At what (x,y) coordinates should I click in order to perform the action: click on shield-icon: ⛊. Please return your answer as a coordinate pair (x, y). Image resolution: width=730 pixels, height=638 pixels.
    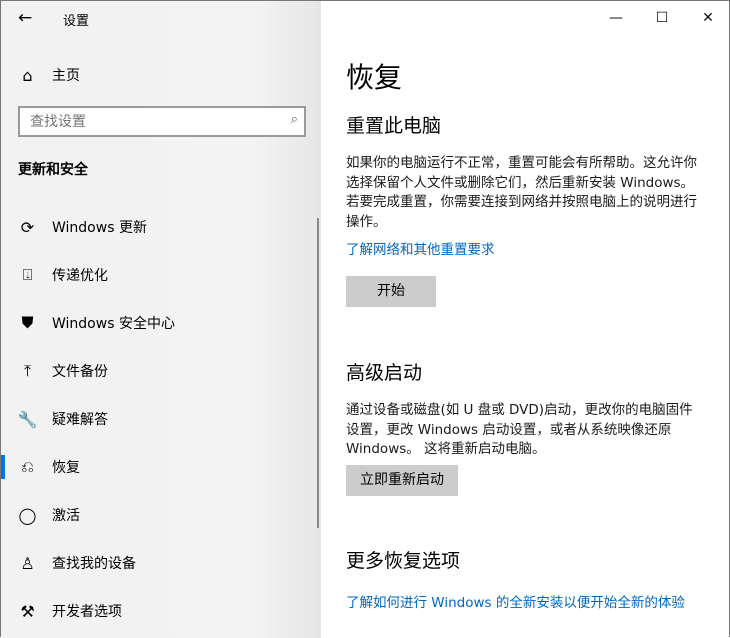
    Looking at the image, I should click on (27, 322).